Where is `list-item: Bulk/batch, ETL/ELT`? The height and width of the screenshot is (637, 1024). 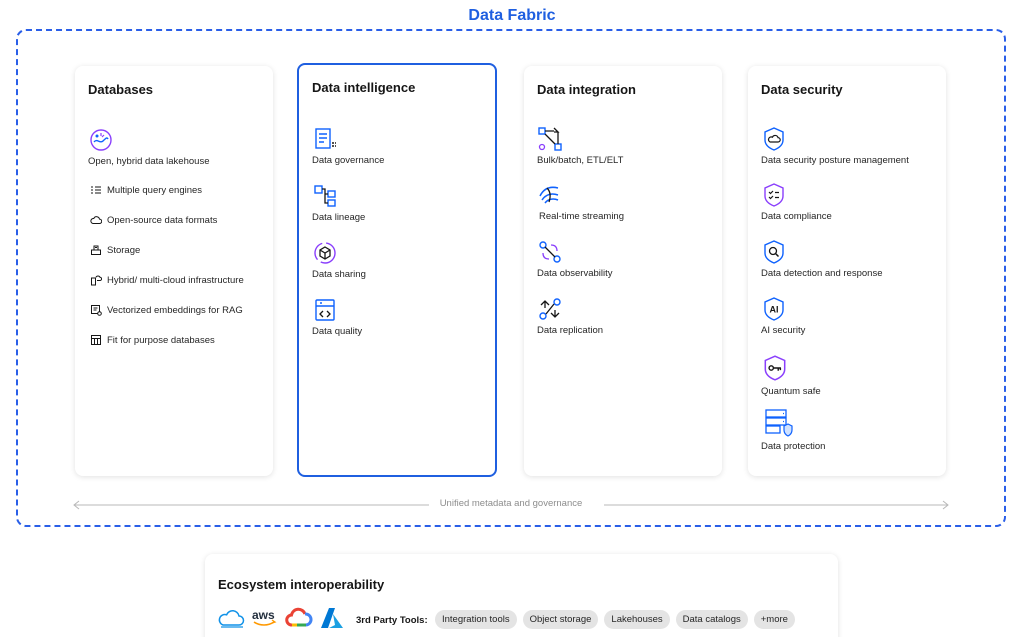 list-item: Bulk/batch, ETL/ELT is located at coordinates (580, 146).